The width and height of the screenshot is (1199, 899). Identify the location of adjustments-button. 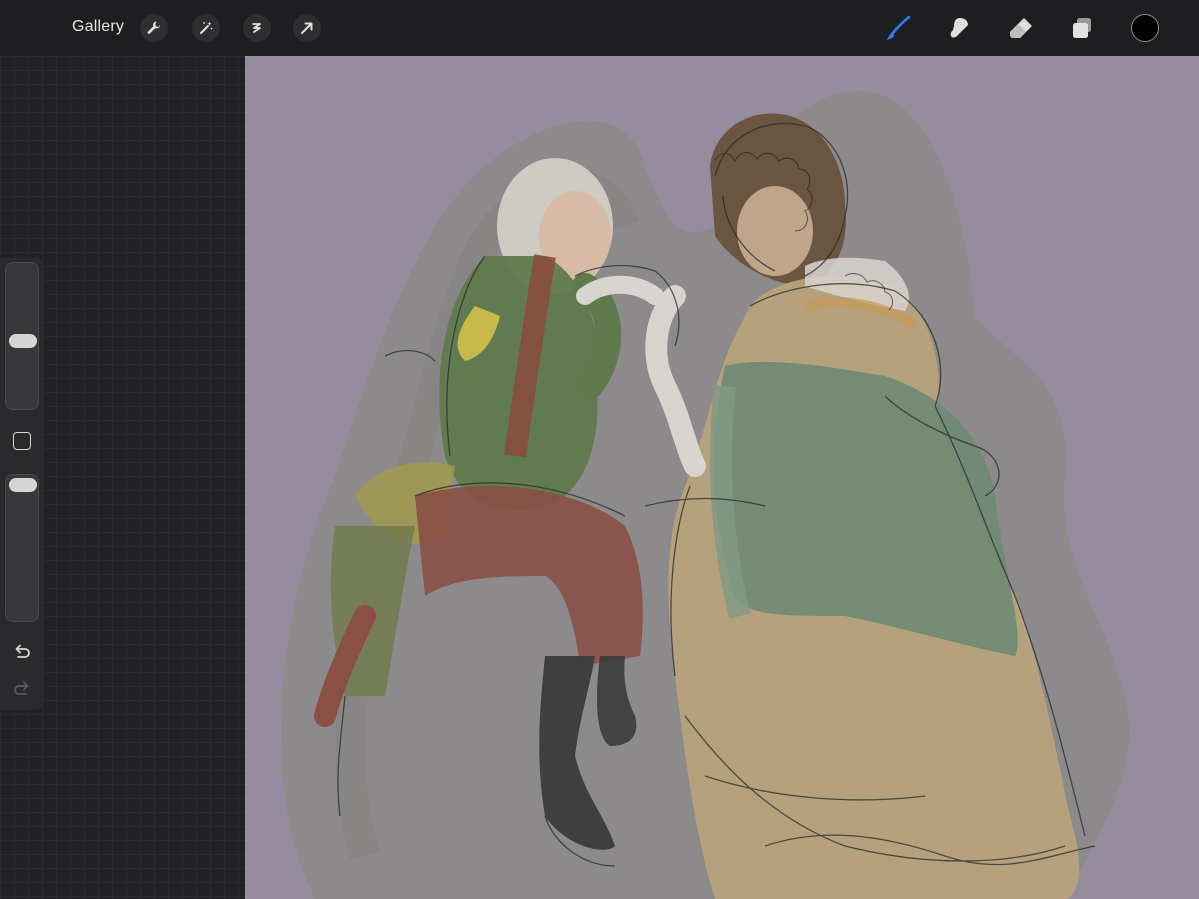
(206, 28).